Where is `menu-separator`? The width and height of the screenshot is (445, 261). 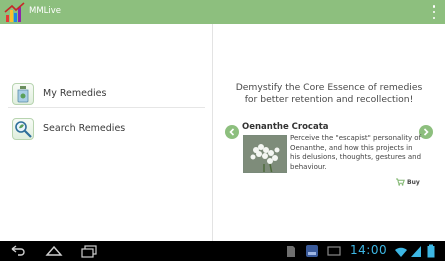 menu-separator is located at coordinates (106, 107).